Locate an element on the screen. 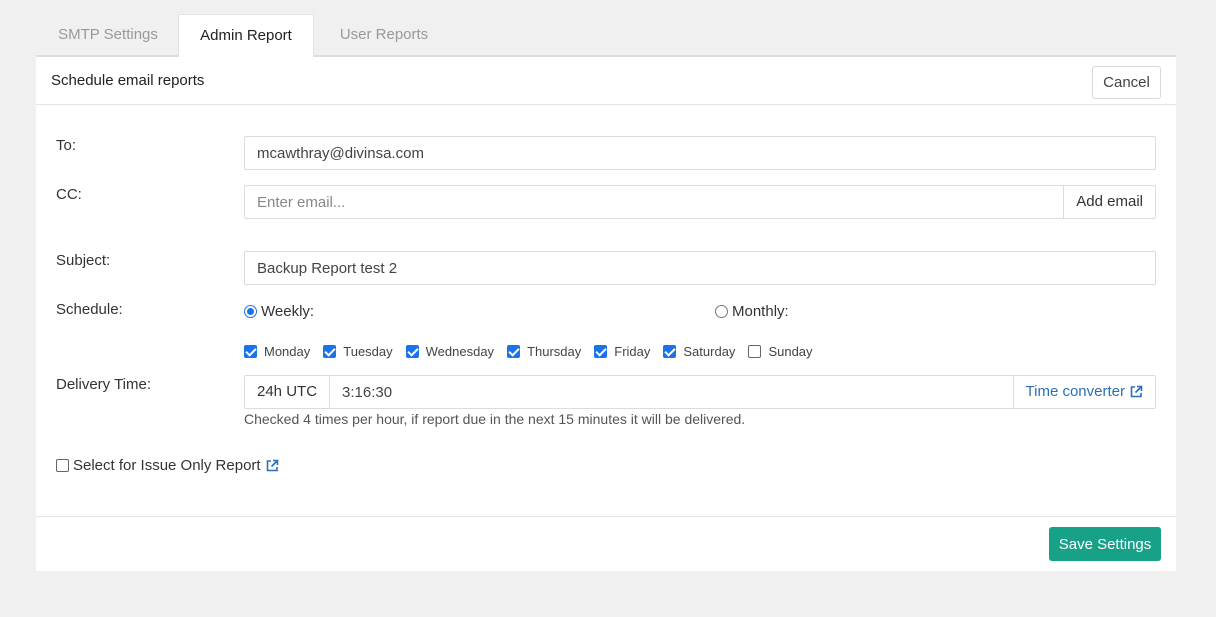 This screenshot has width=1216, height=617. day-label: Thursday is located at coordinates (554, 351).